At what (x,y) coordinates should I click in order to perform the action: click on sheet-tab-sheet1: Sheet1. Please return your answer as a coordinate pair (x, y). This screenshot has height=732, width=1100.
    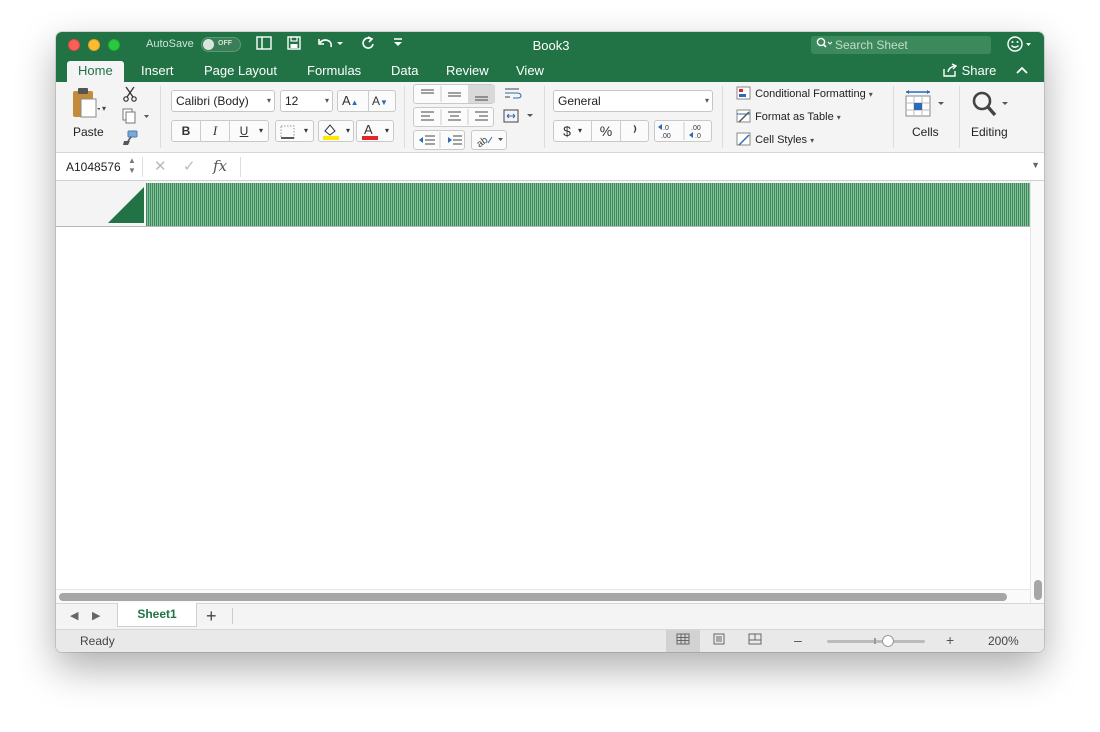
    Looking at the image, I should click on (157, 615).